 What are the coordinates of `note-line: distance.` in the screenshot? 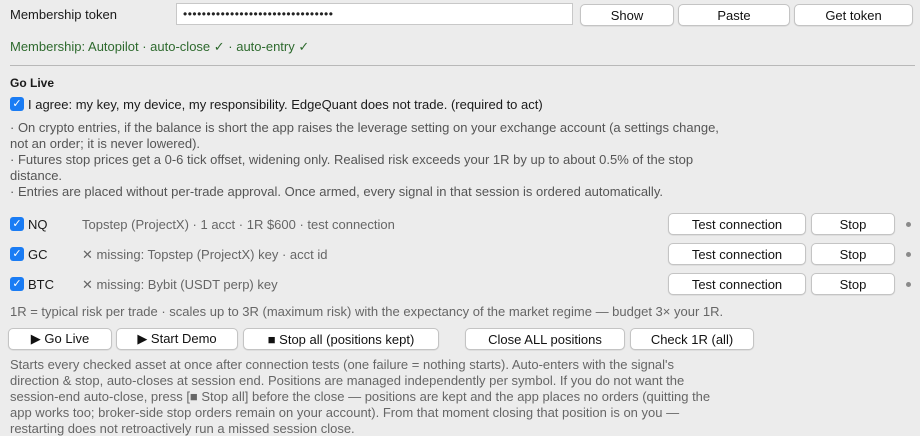 It's located at (36, 175).